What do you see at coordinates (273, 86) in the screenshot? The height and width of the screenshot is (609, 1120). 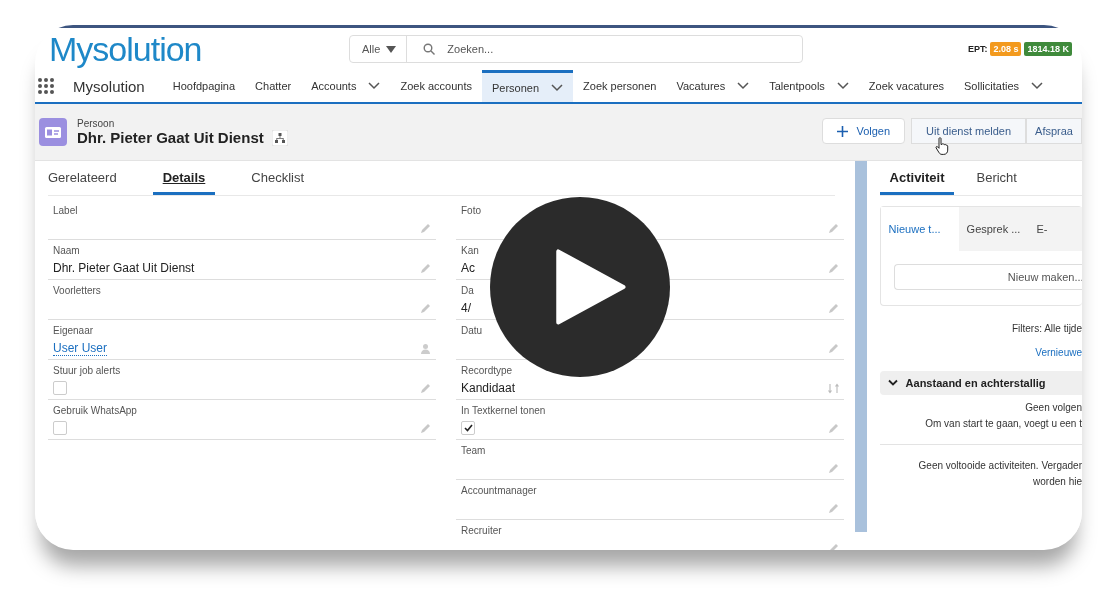 I see `nav-tab: Chatter` at bounding box center [273, 86].